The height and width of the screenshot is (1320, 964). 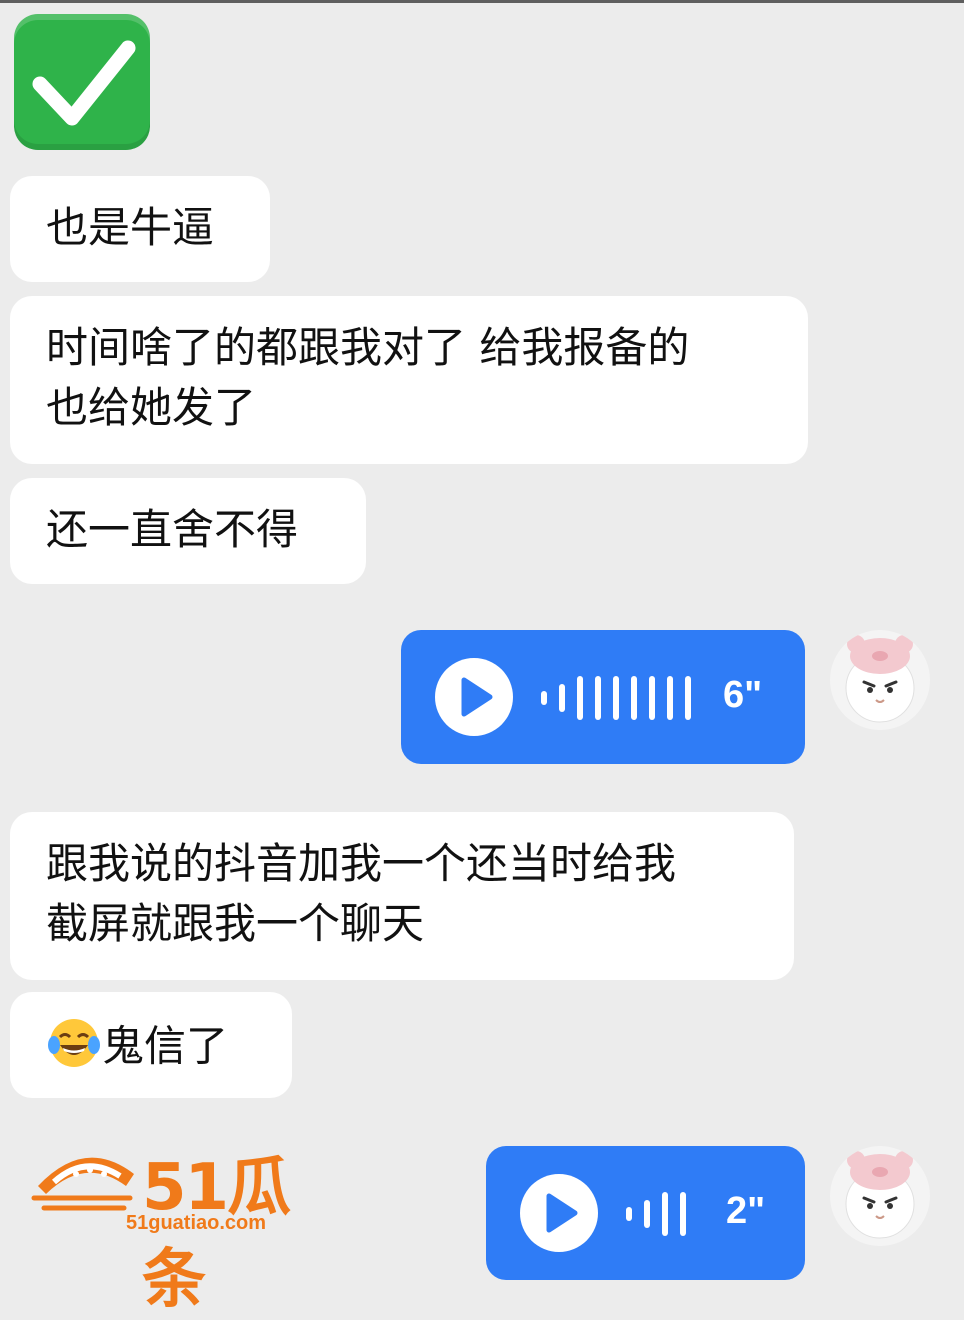 I want to click on message-bubble: 鬼信了, so click(x=151, y=1045).